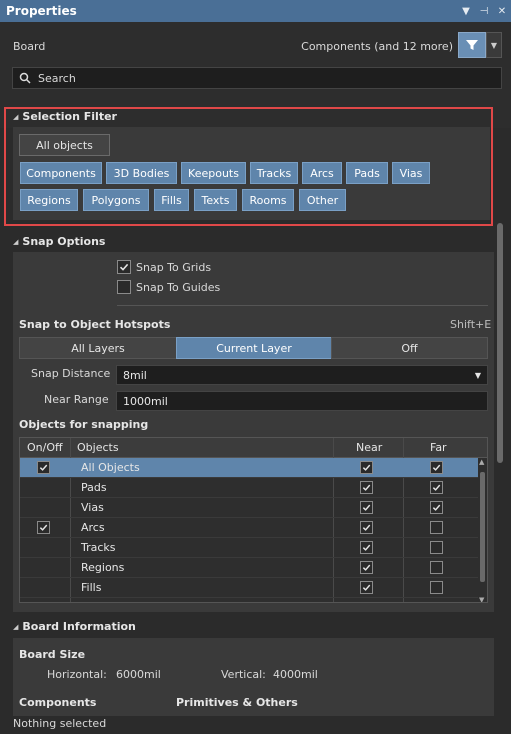 The width and height of the screenshot is (511, 734). What do you see at coordinates (302, 305) in the screenshot?
I see `divider` at bounding box center [302, 305].